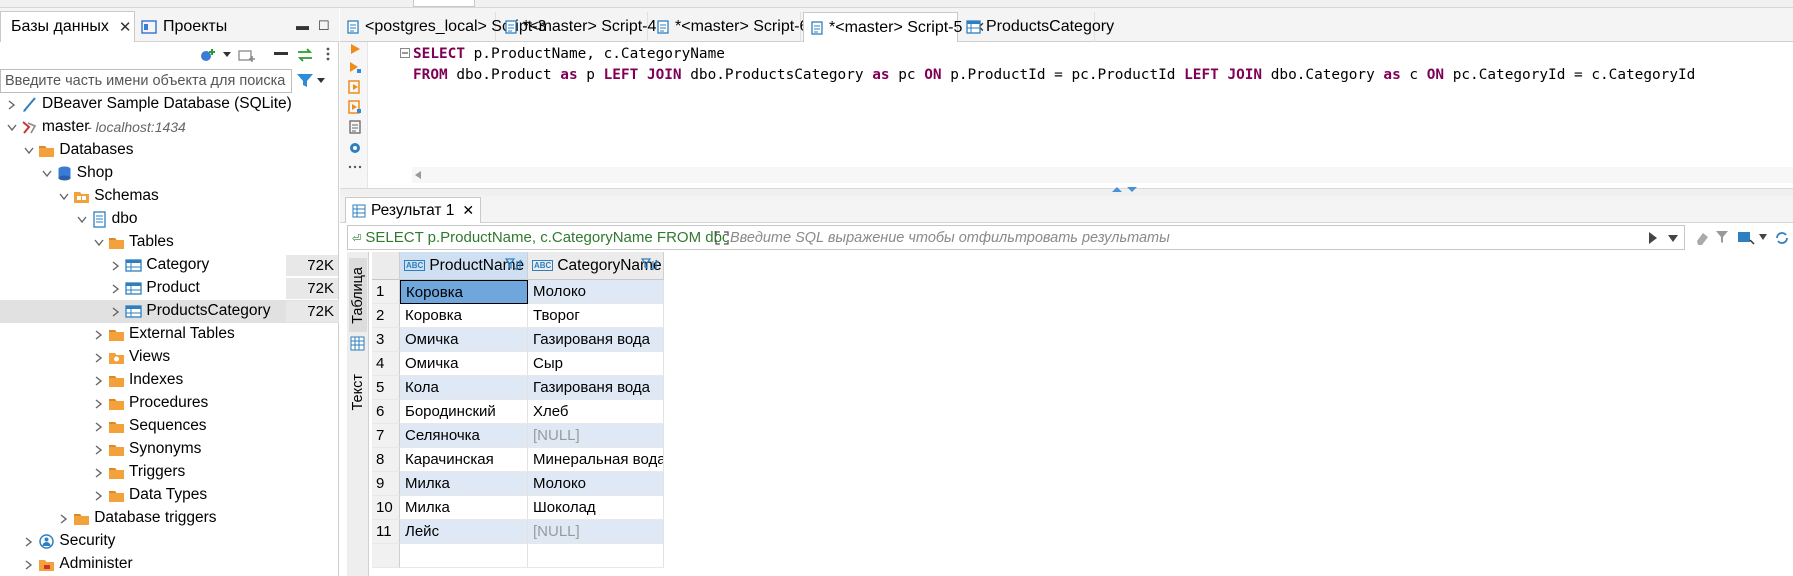 This screenshot has height=576, width=1793. What do you see at coordinates (1102, 175) in the screenshot?
I see `editor-horizontal-scrollbar` at bounding box center [1102, 175].